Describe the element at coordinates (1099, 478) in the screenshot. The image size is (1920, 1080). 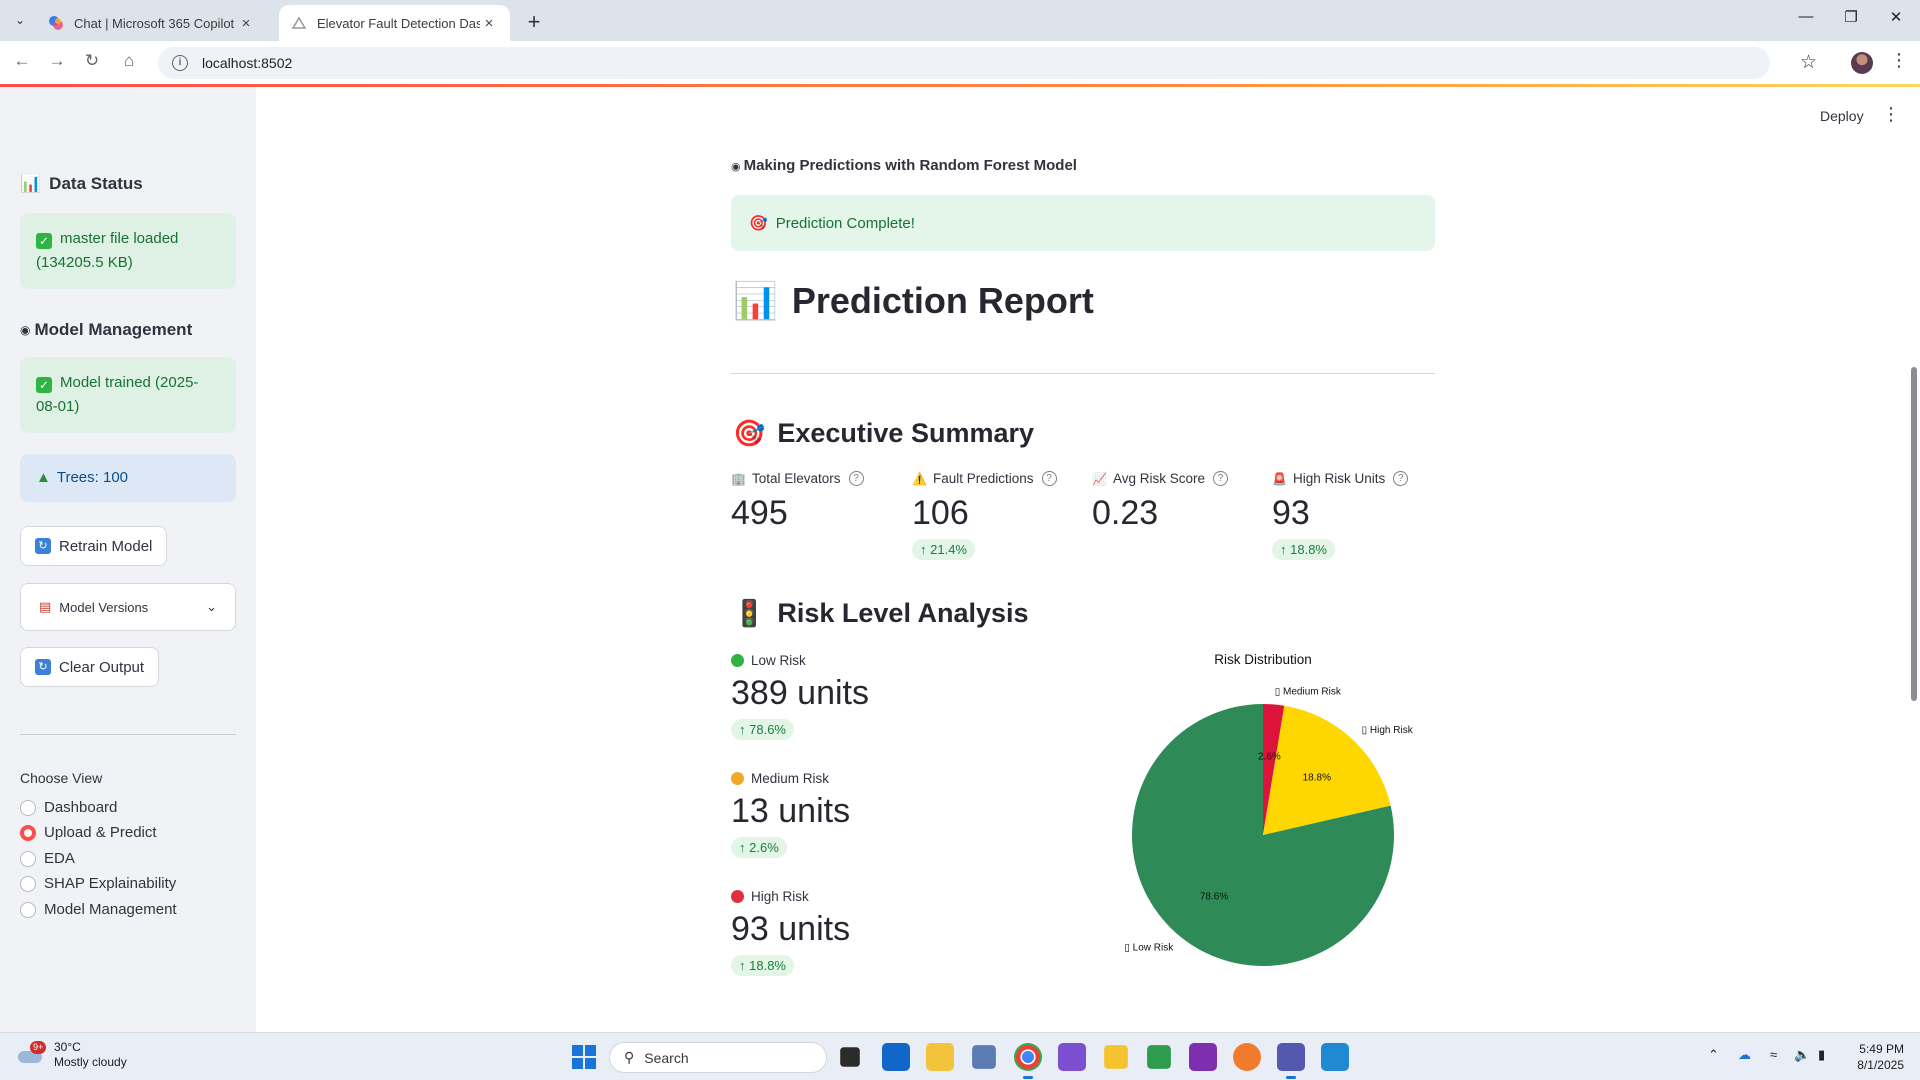
I see `trend-chart-icon: 📈` at that location.